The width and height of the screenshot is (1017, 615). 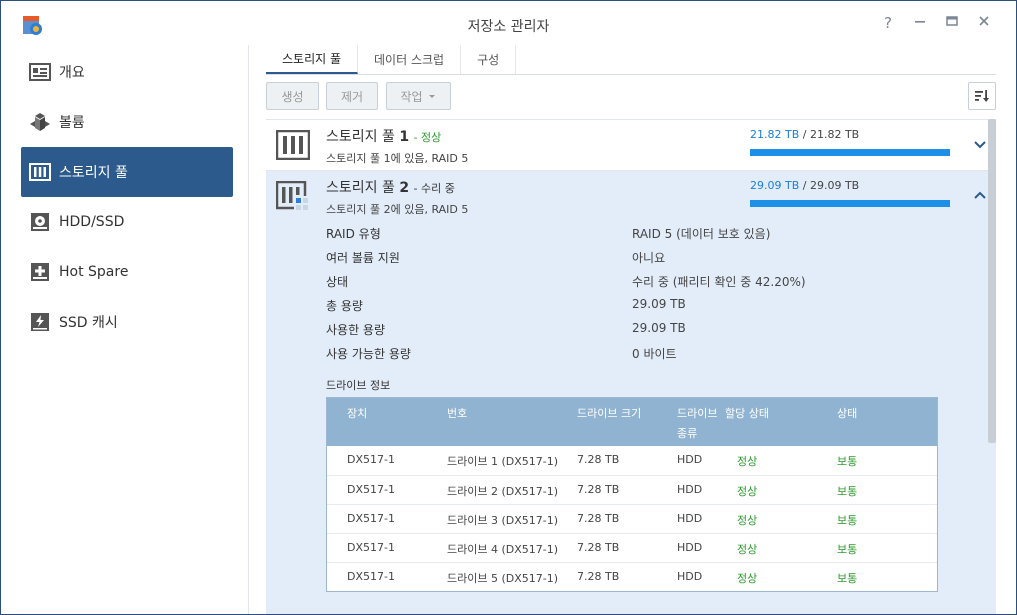 I want to click on pool-description: 스토리지 풀 1에 있음, RAID 5, so click(x=397, y=158).